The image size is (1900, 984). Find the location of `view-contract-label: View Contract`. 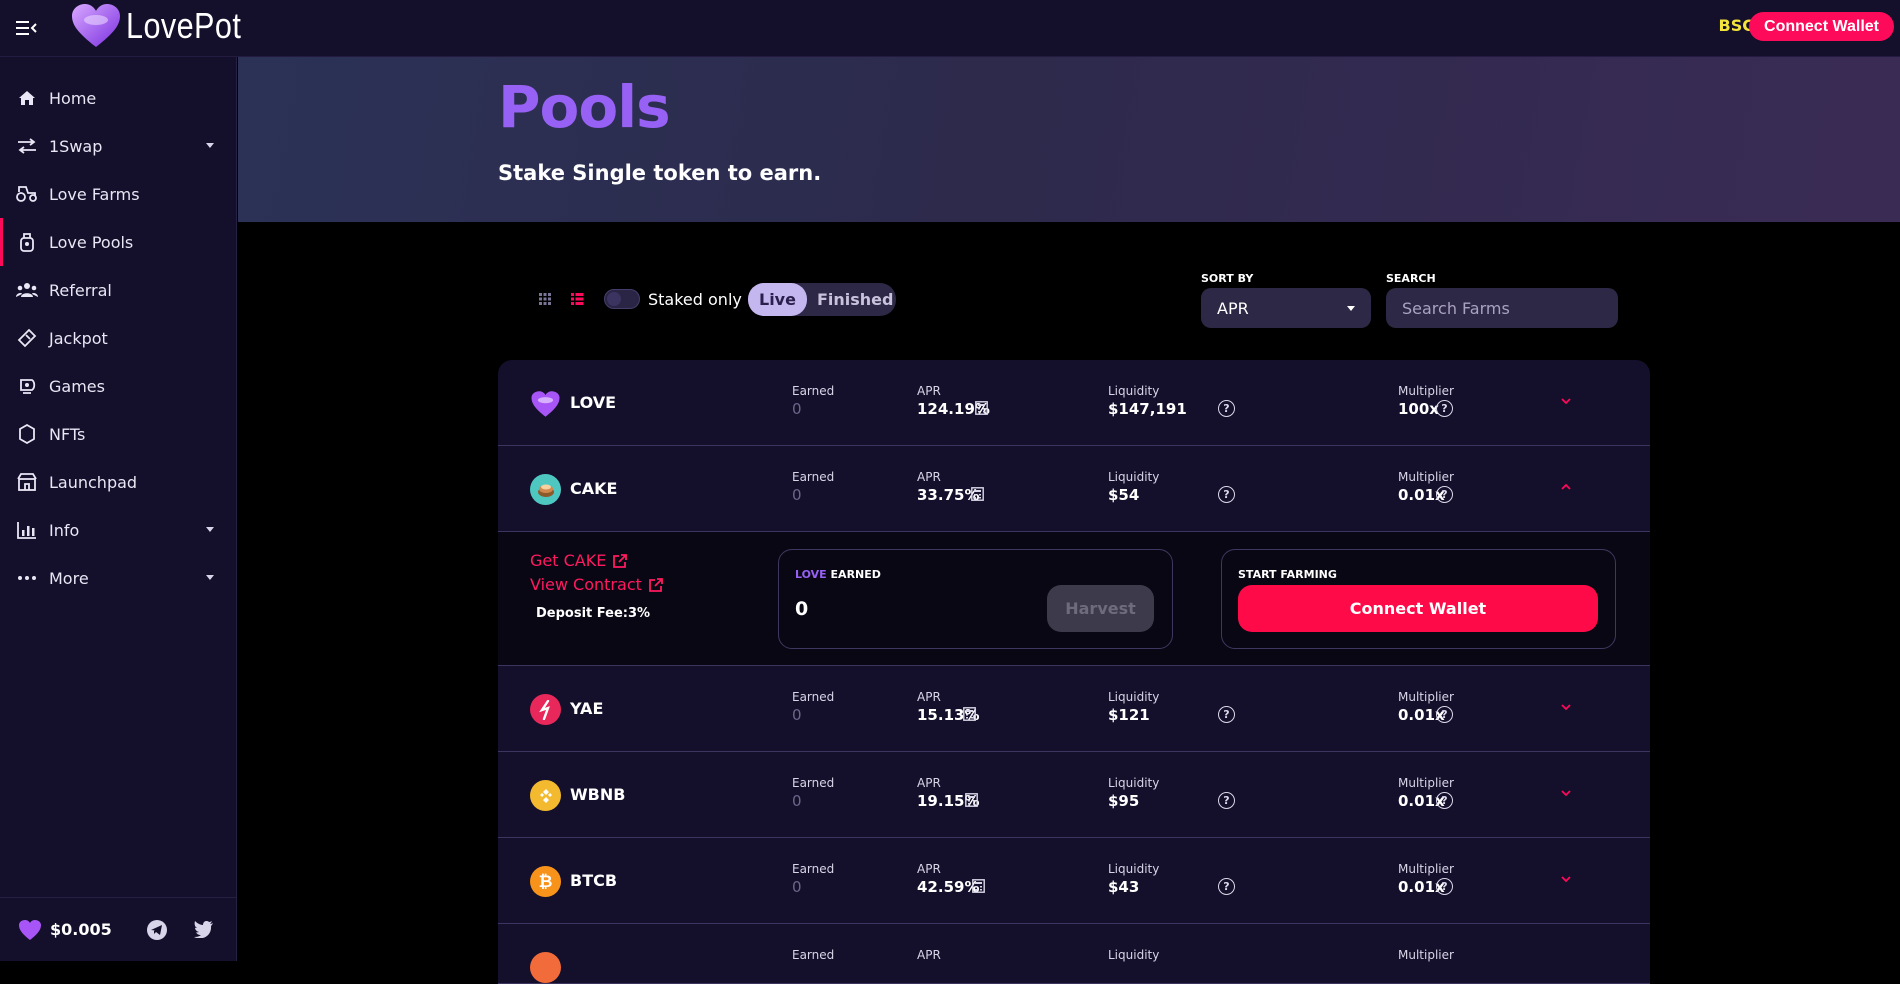

view-contract-label: View Contract is located at coordinates (586, 584).